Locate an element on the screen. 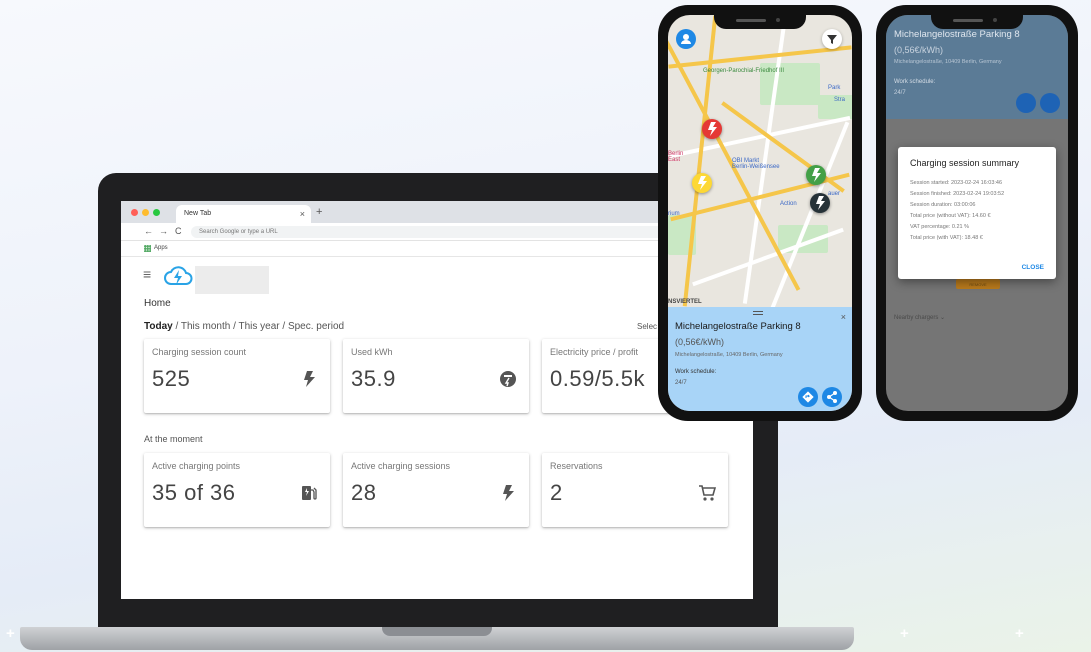 The width and height of the screenshot is (1091, 652). close-icon: × is located at coordinates (843, 317).